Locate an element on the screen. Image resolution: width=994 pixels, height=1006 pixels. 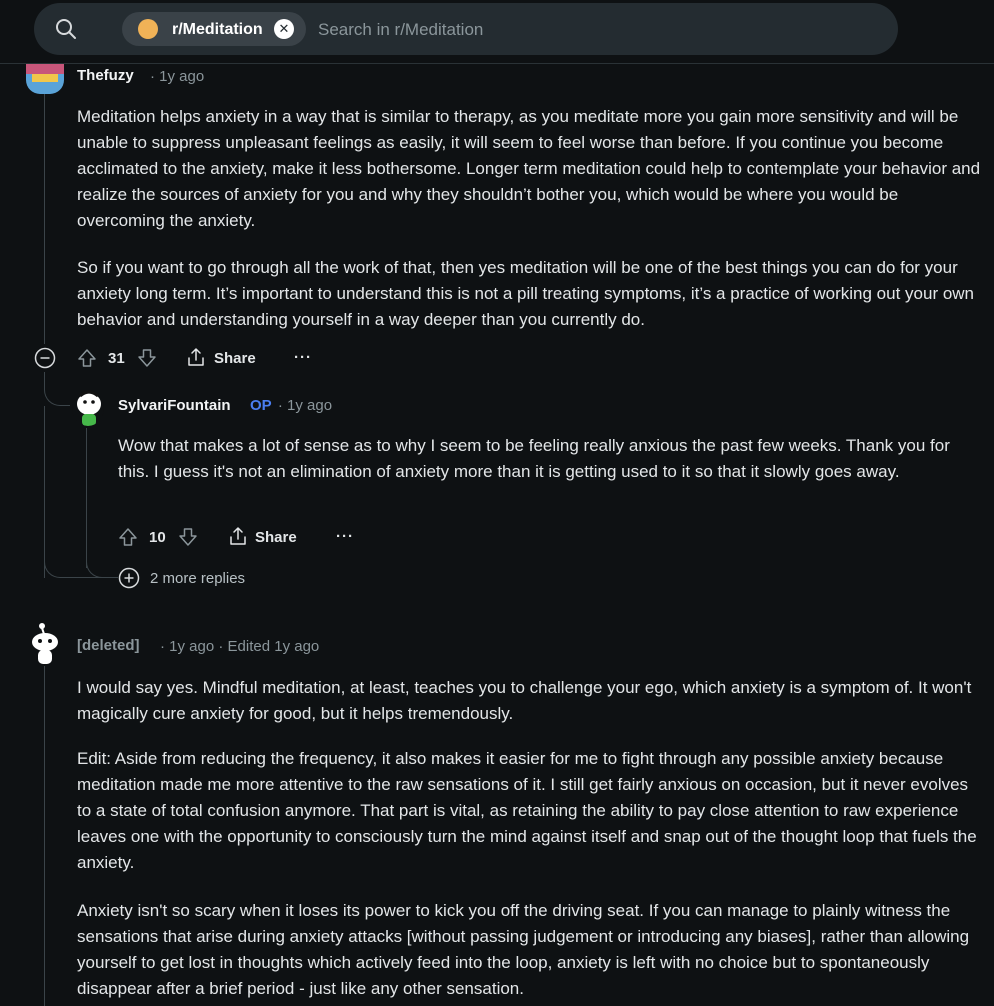
subreddit-chip-label: r/Meditation is located at coordinates (217, 29).